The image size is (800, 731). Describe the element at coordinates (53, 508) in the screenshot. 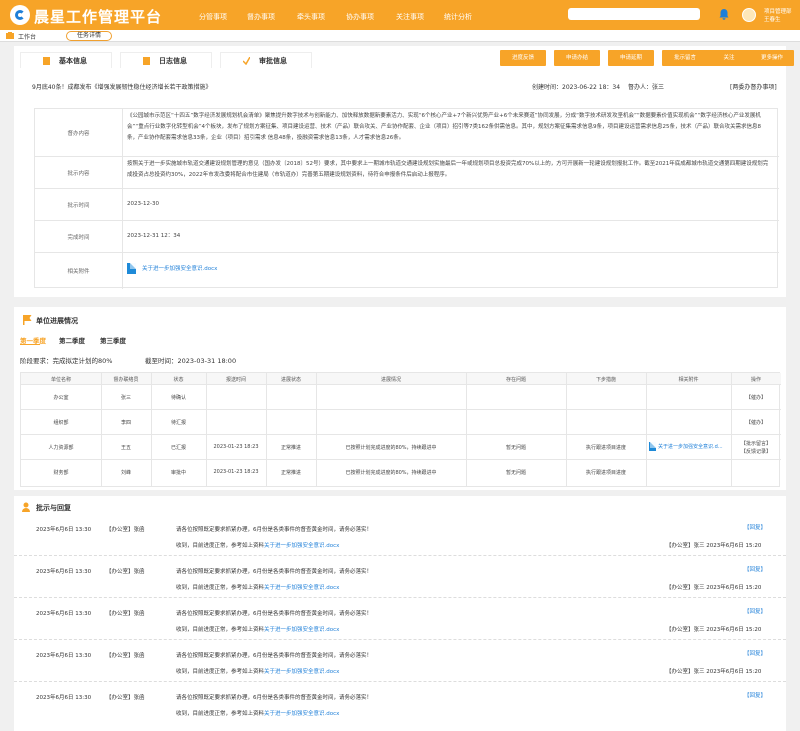

I see `comments-section-title: 批示与回复` at that location.